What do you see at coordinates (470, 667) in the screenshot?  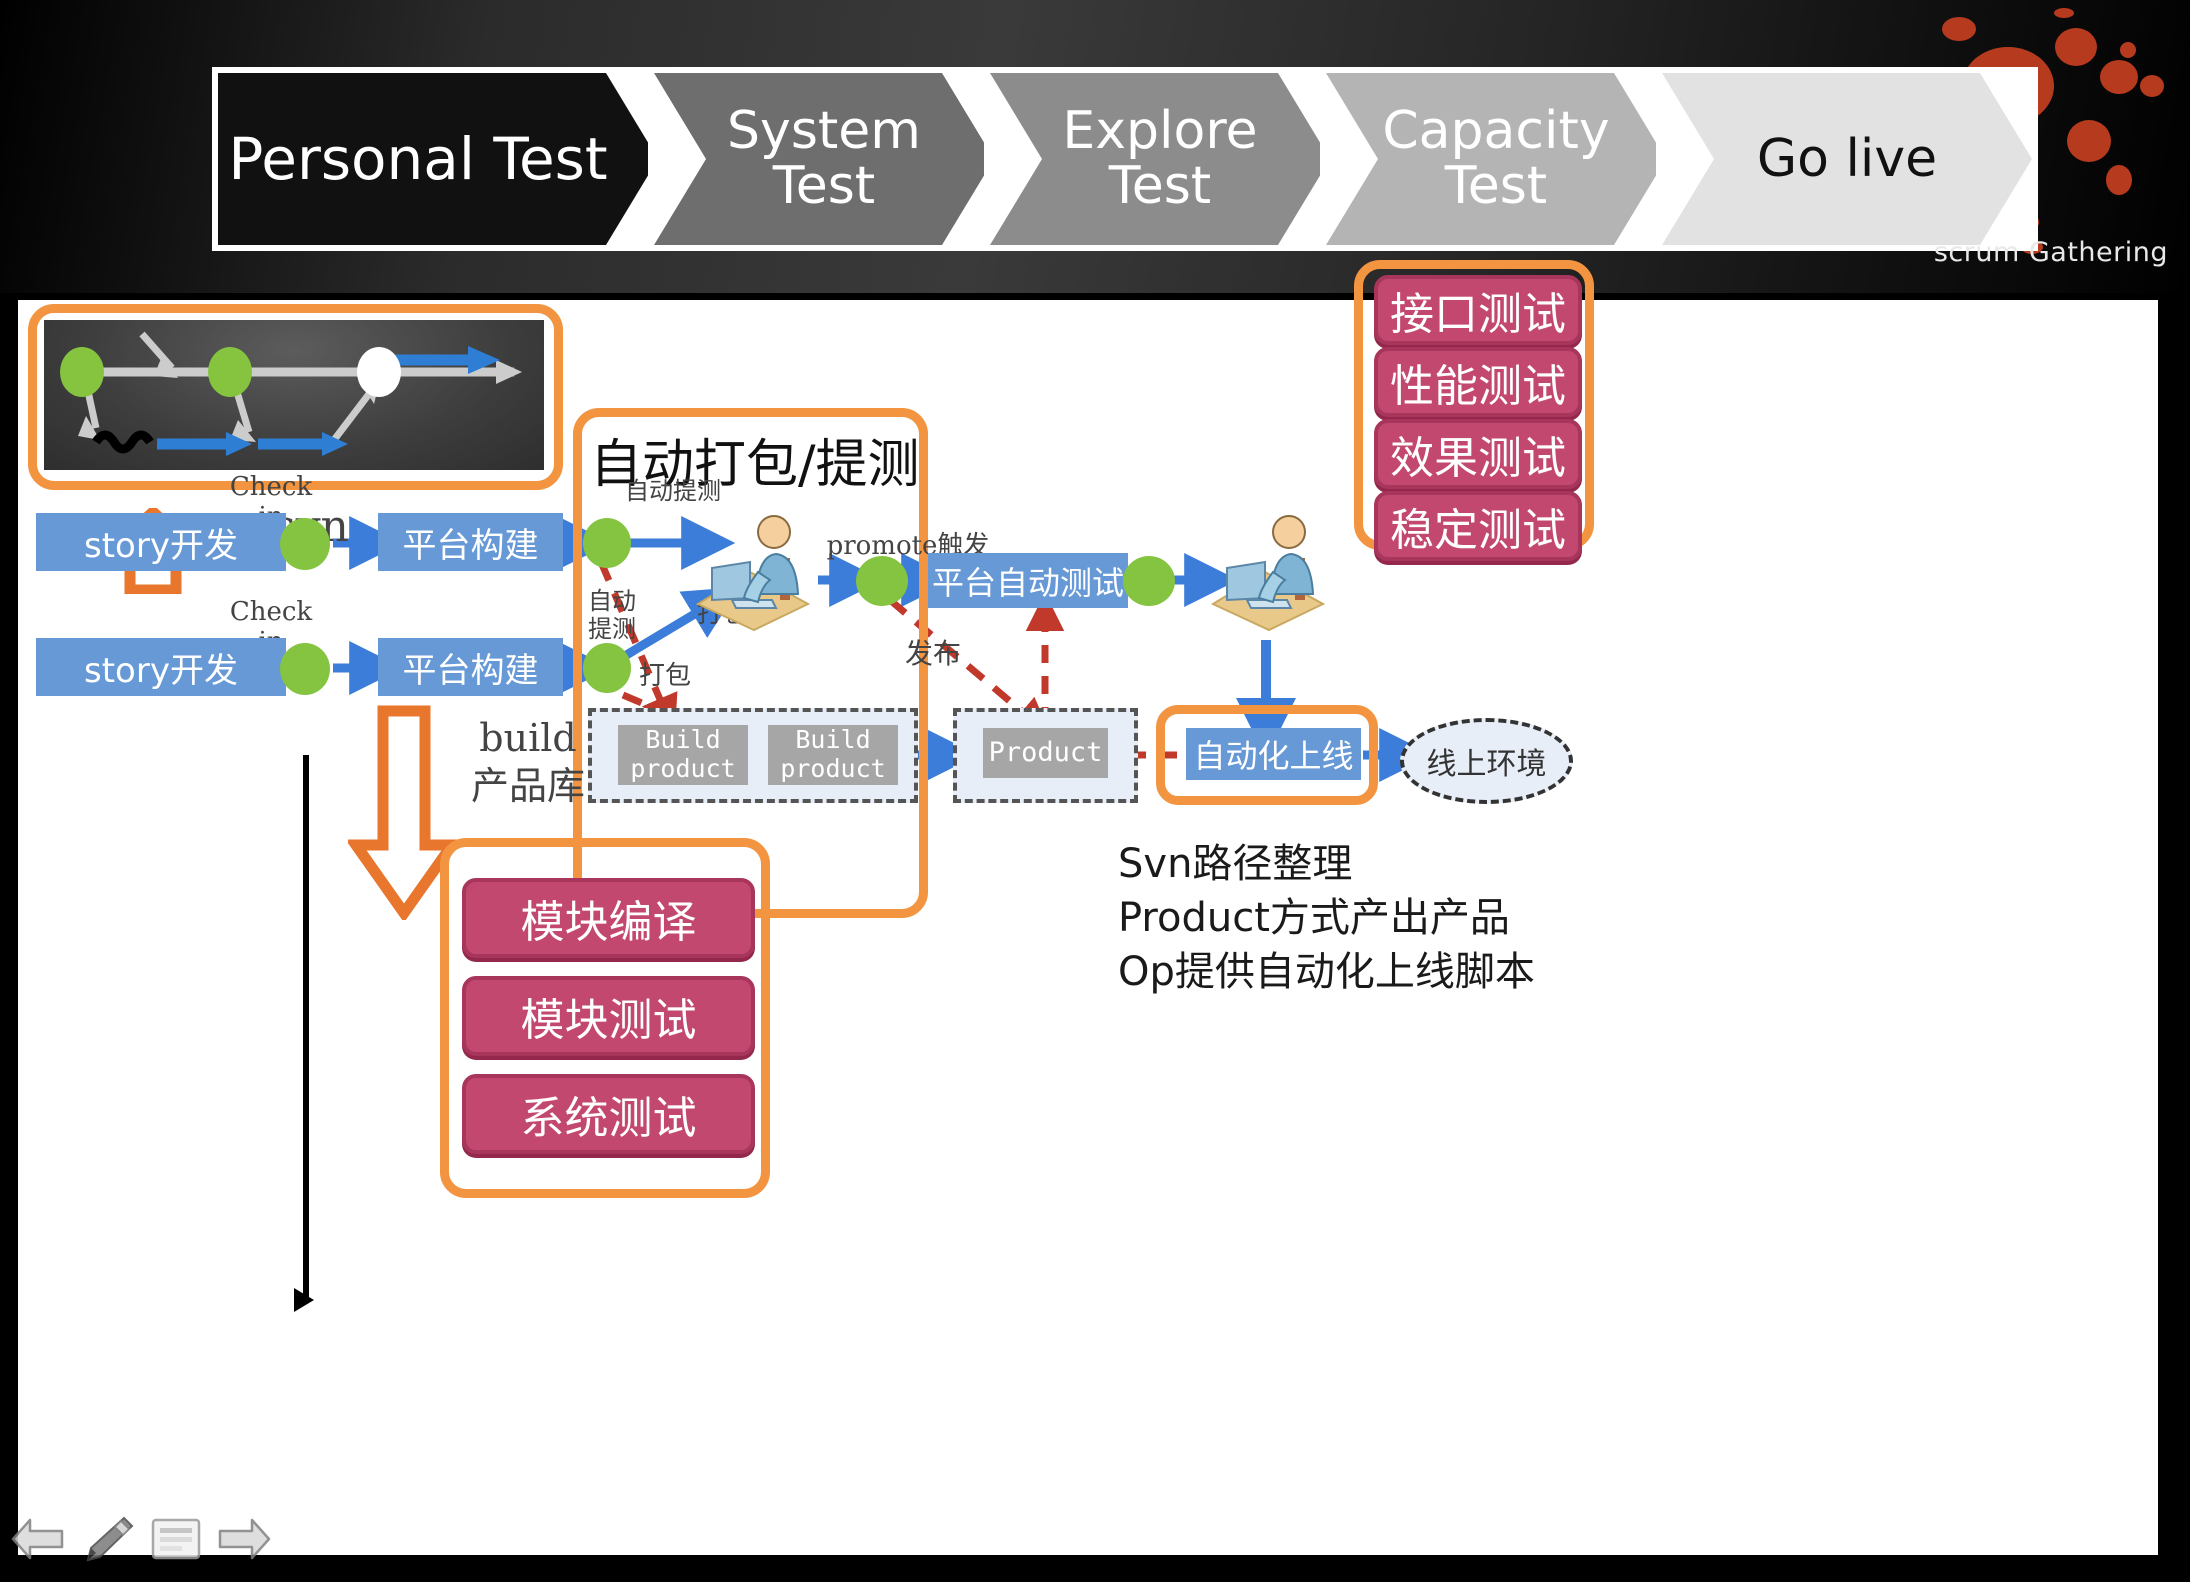 I see `platform-build-box-2: 平台构建` at bounding box center [470, 667].